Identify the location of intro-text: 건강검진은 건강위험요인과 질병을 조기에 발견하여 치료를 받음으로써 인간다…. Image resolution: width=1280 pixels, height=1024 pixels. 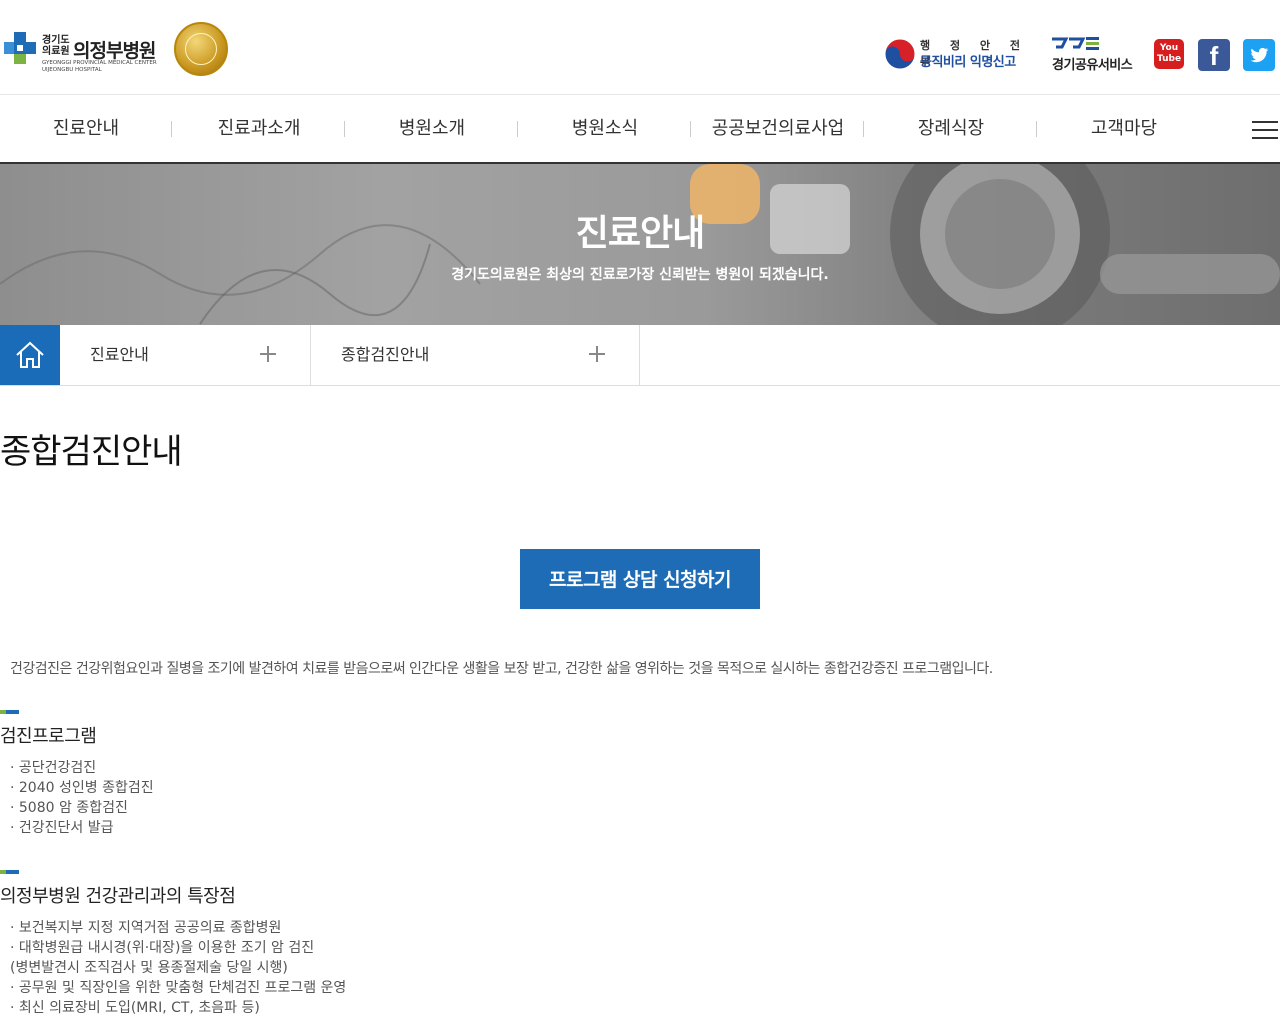
(501, 669).